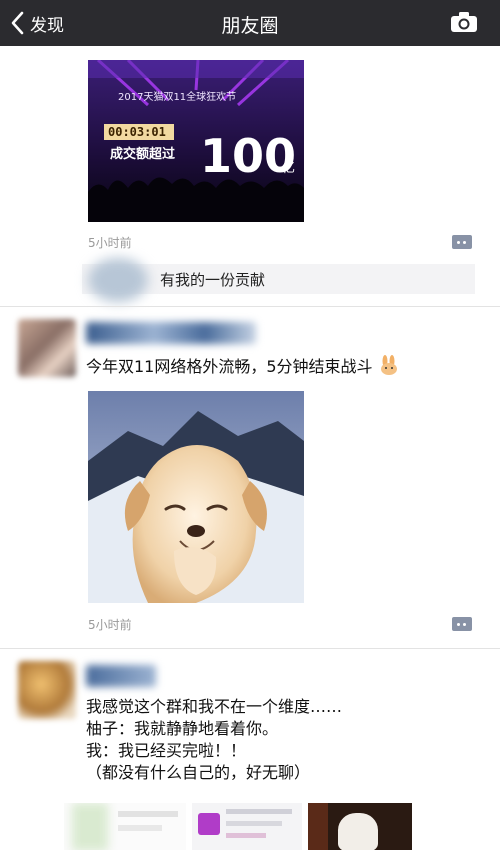  I want to click on post-line: （都没有什么自己的，好无聊）, so click(198, 772).